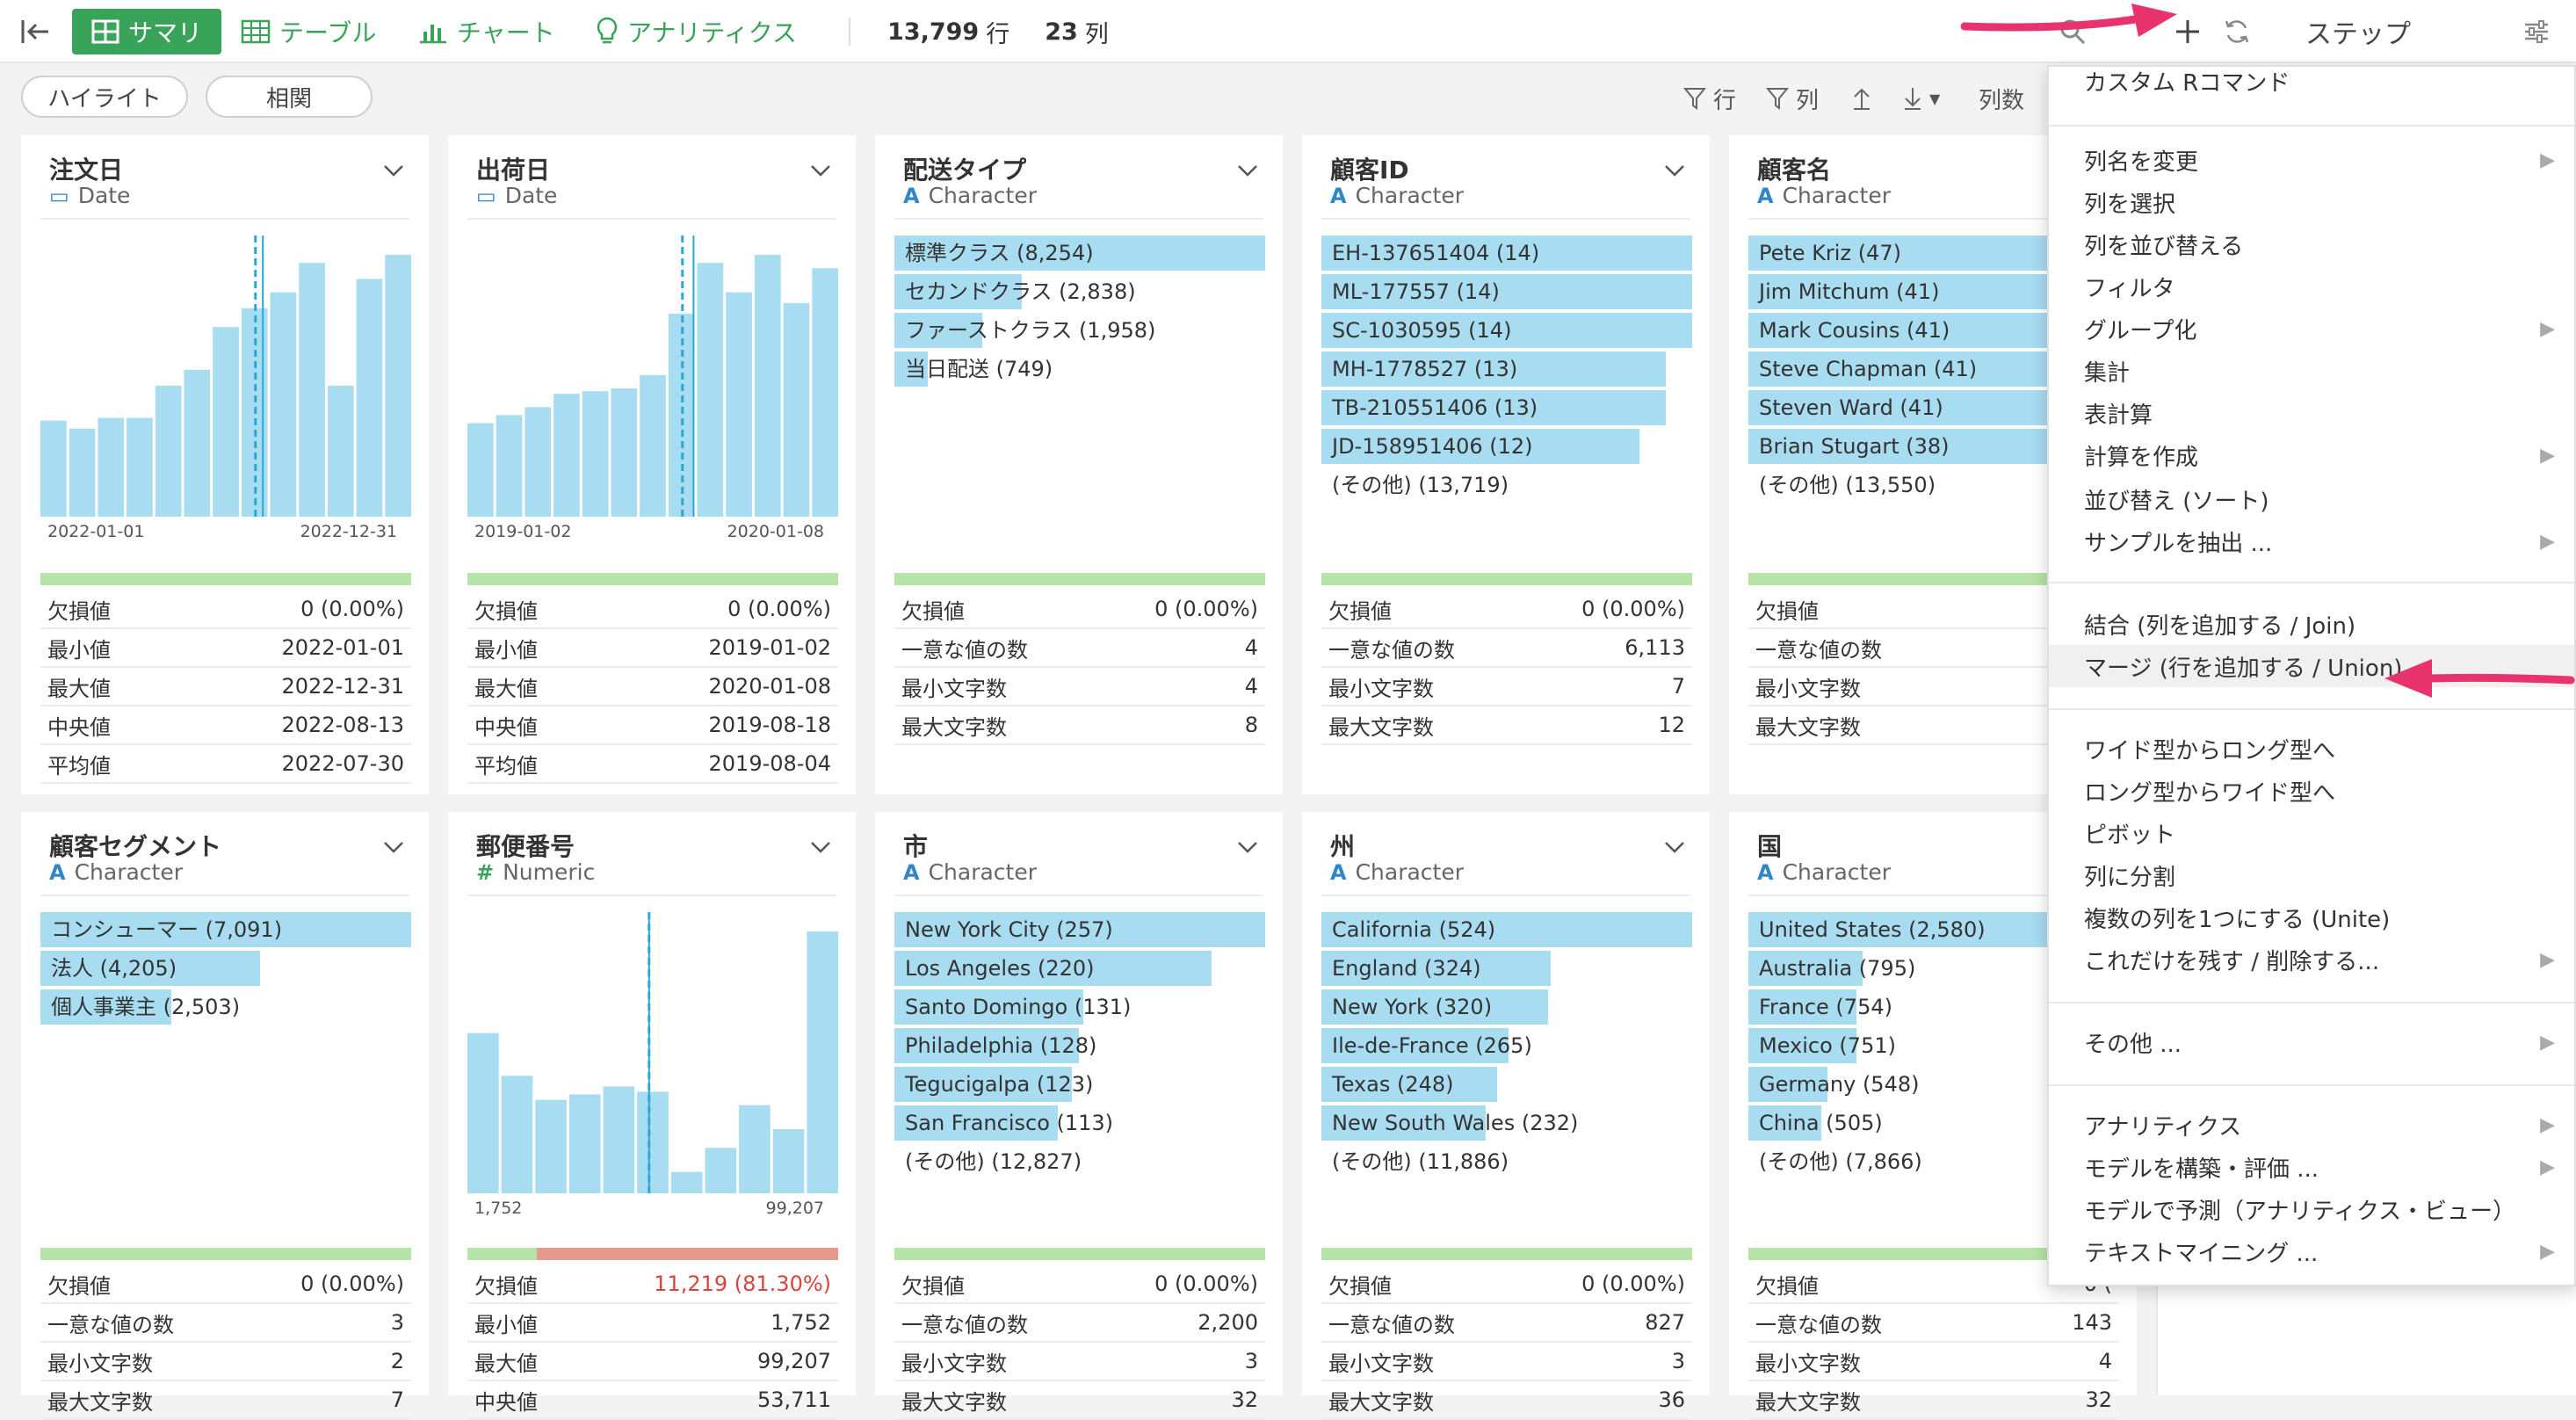 The image size is (2576, 1420). What do you see at coordinates (1506, 291) in the screenshot?
I see `frequency-bar-row: ML-177557 (14)` at bounding box center [1506, 291].